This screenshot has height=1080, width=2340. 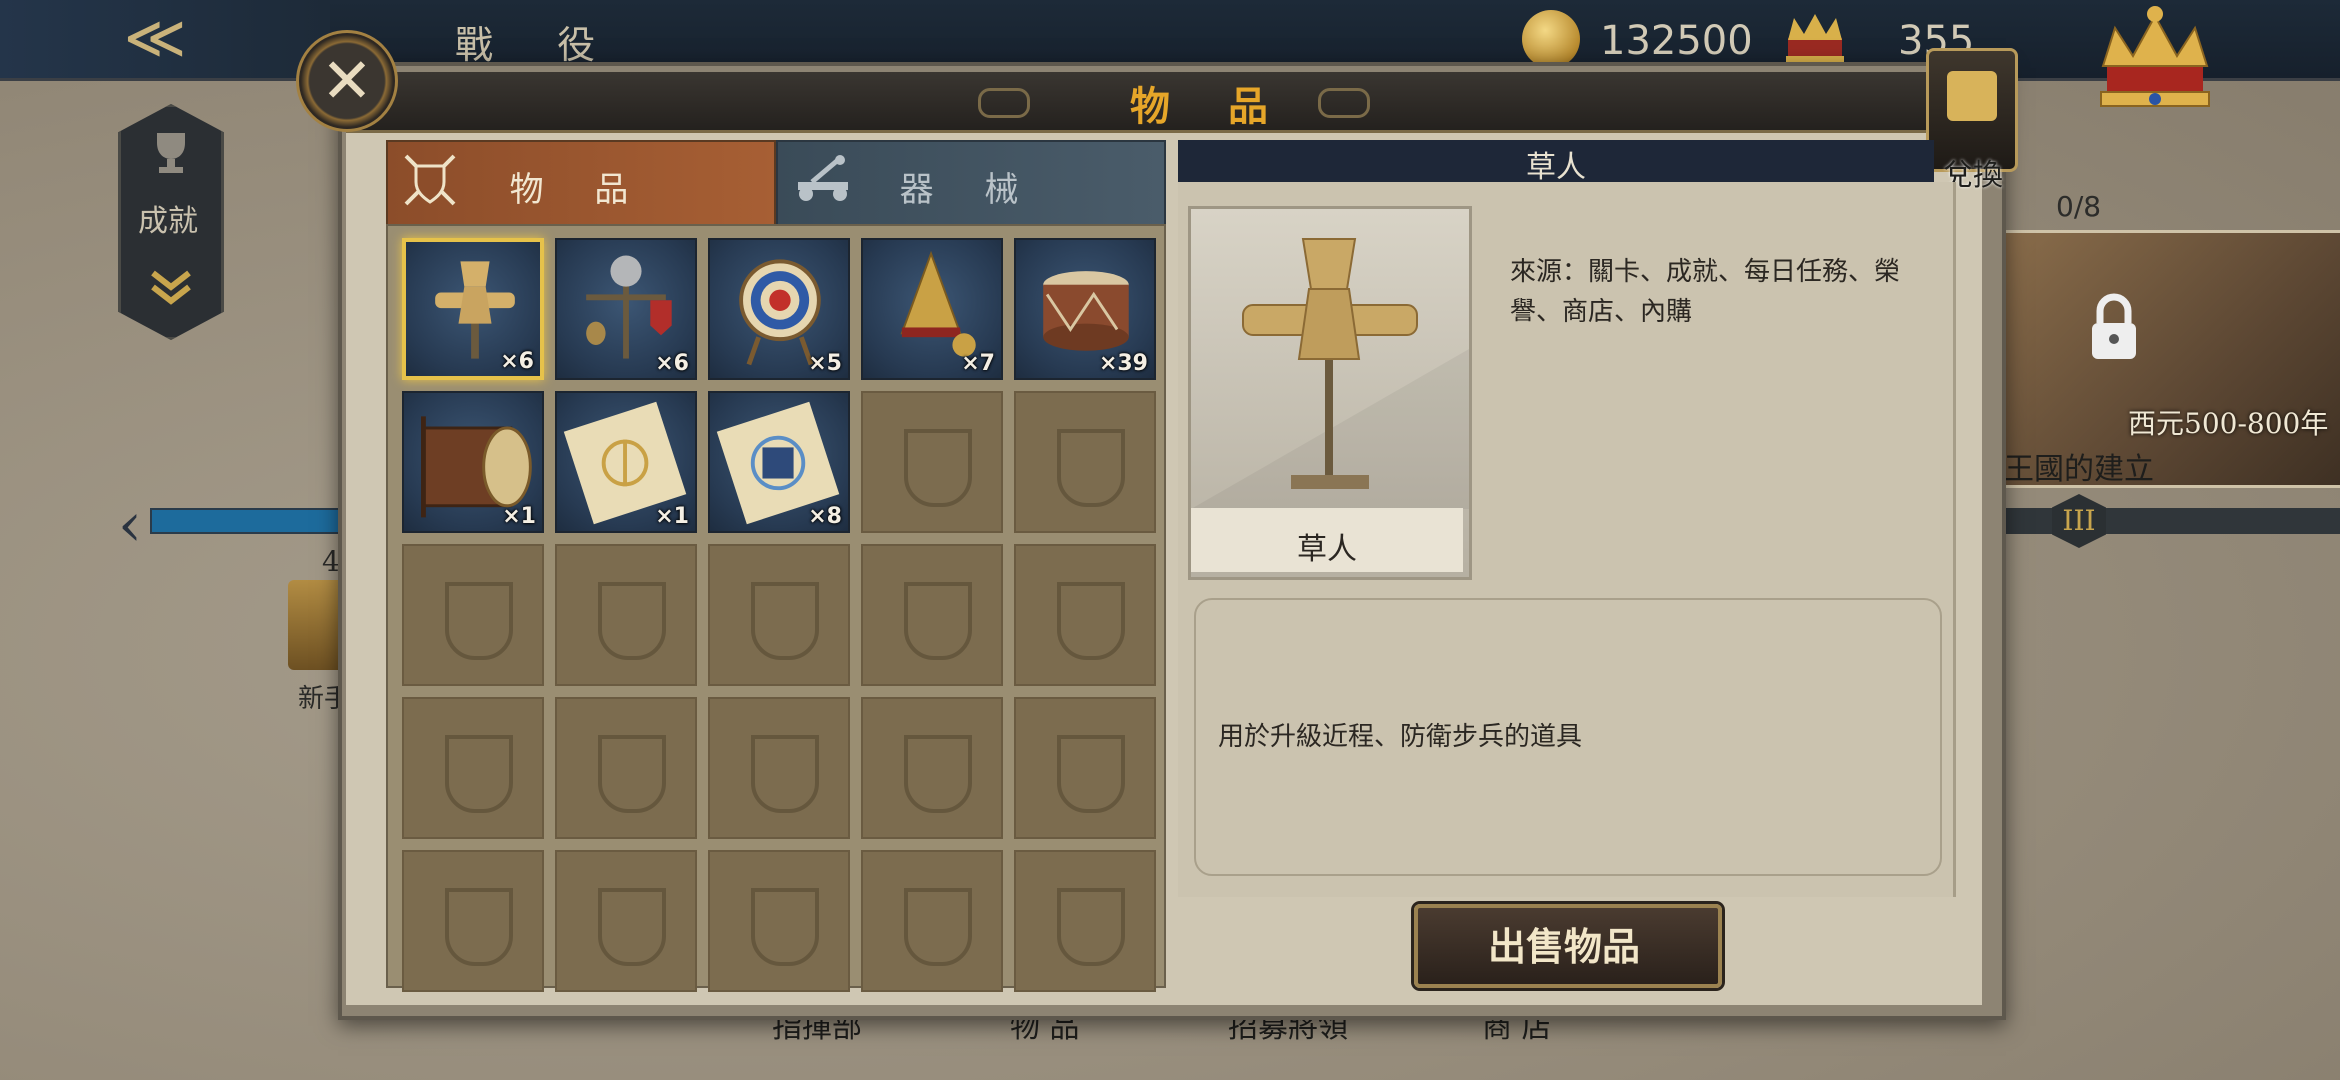 What do you see at coordinates (155, 38) in the screenshot?
I see `back-chevron-icon: ≪` at bounding box center [155, 38].